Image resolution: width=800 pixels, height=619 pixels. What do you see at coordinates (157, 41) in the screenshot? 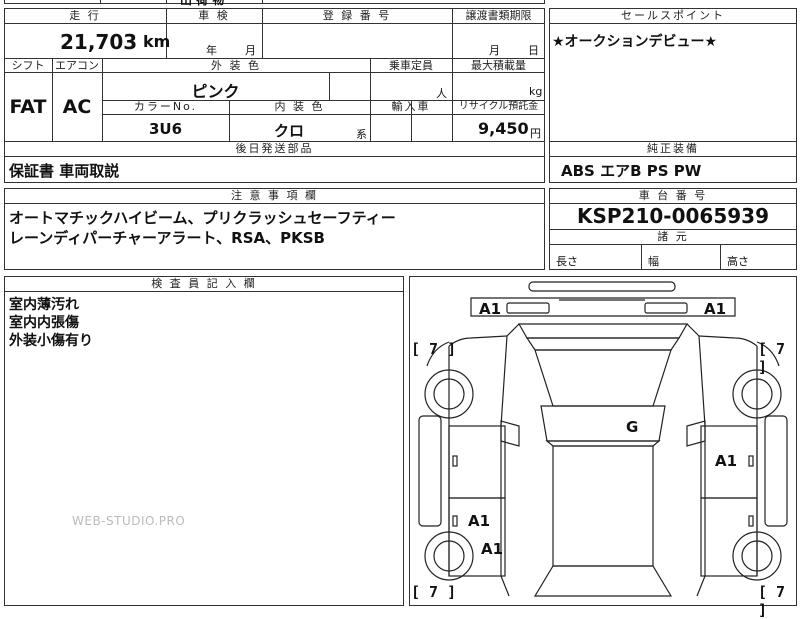
I see `mileage-unit: km` at bounding box center [157, 41].